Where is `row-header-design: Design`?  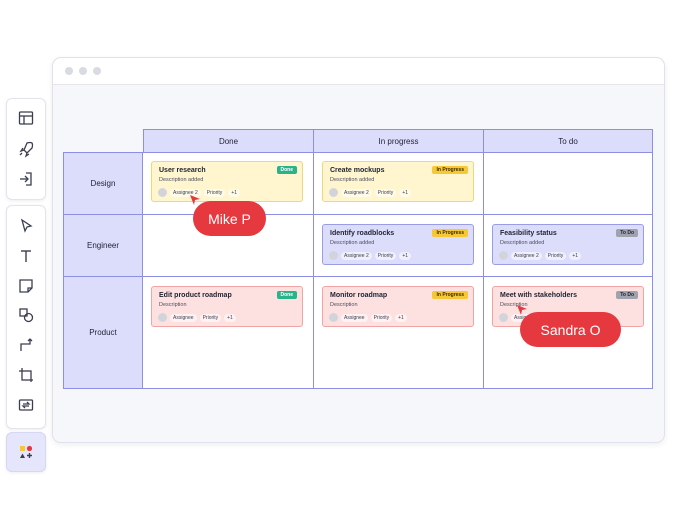
row-header-design: Design is located at coordinates (103, 183).